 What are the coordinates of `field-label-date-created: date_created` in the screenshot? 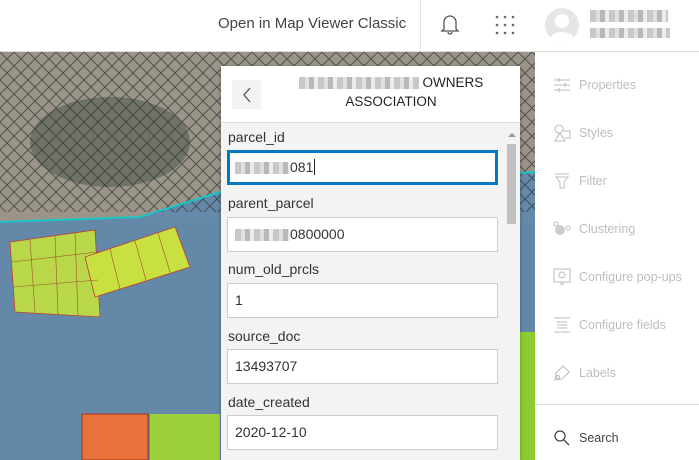 It's located at (269, 402).